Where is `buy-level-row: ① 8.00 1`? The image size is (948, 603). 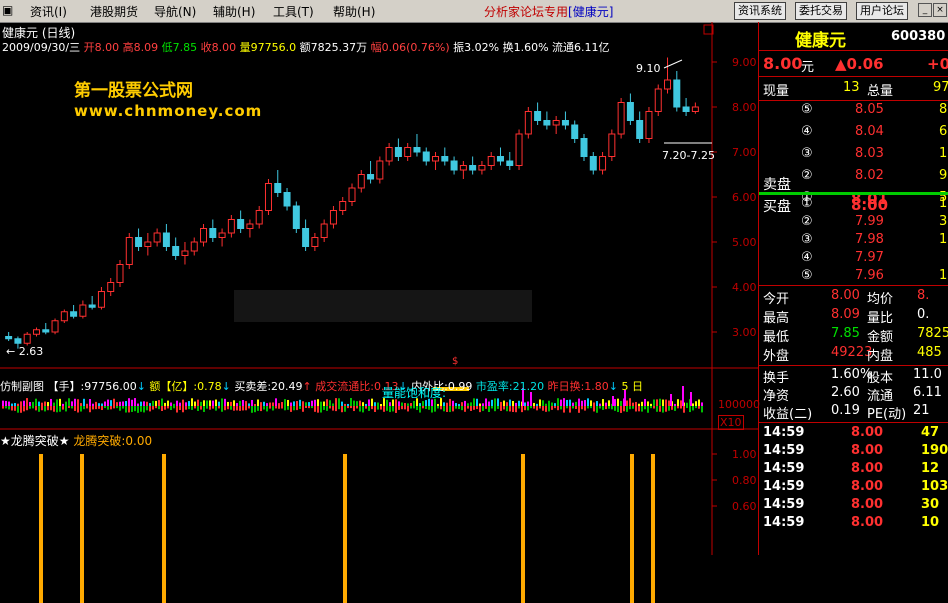 buy-level-row: ① 8.00 1 is located at coordinates (853, 205).